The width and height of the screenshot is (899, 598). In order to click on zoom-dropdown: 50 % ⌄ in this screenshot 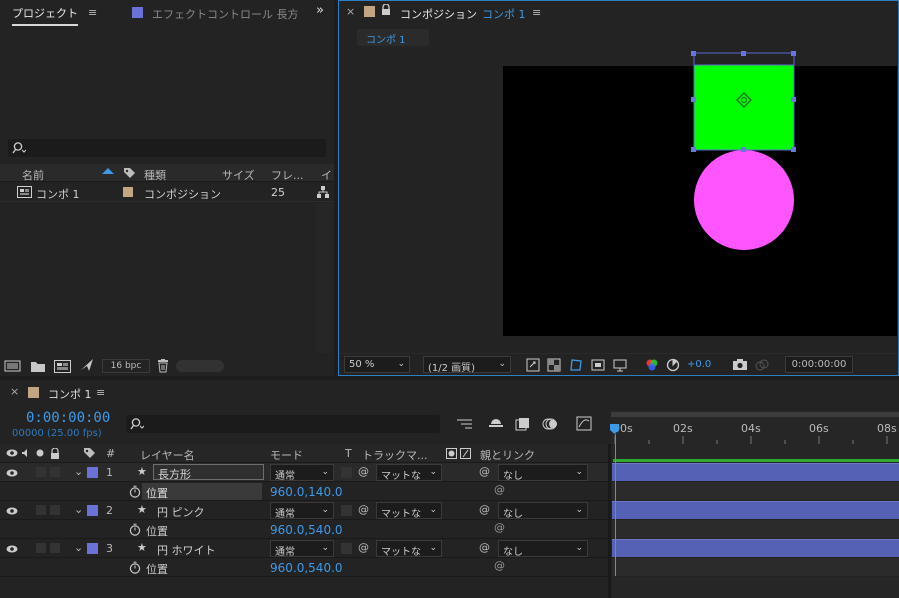, I will do `click(377, 364)`.